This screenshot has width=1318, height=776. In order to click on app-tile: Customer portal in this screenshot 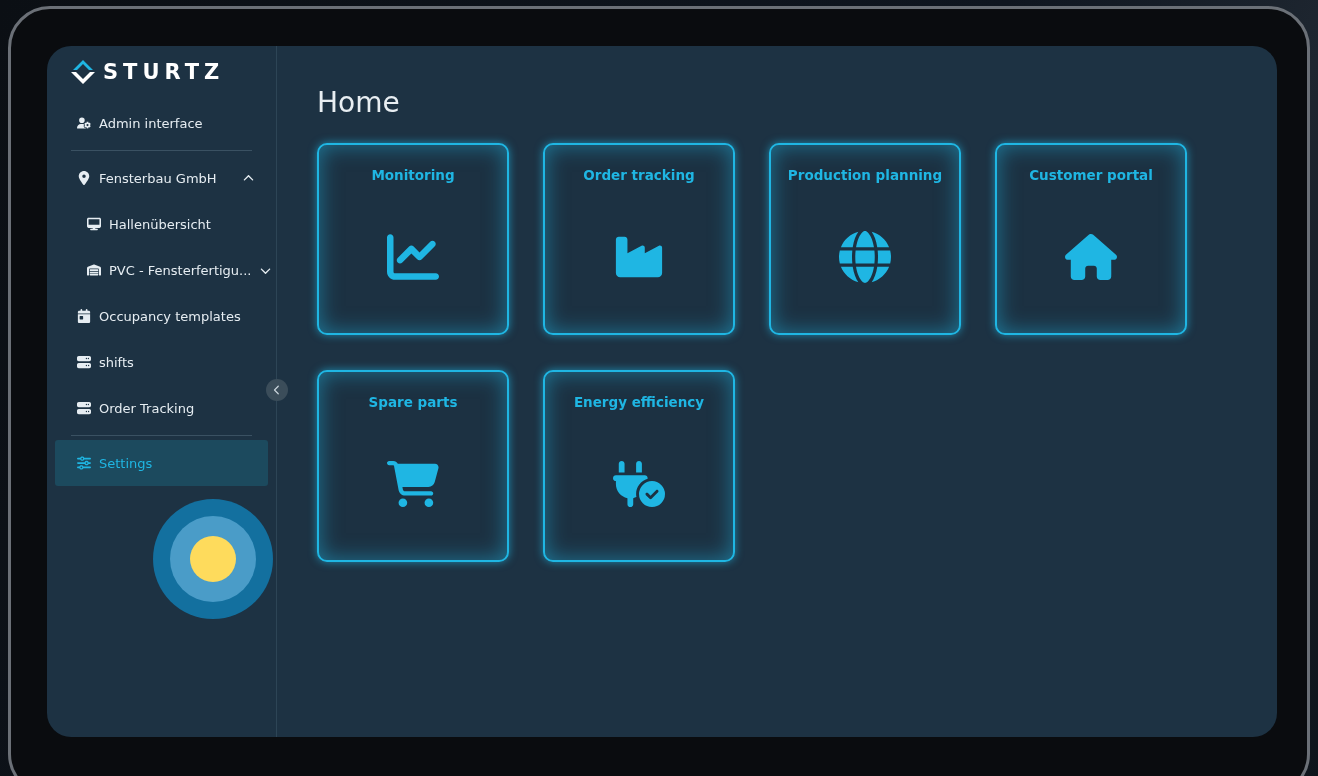, I will do `click(1091, 239)`.